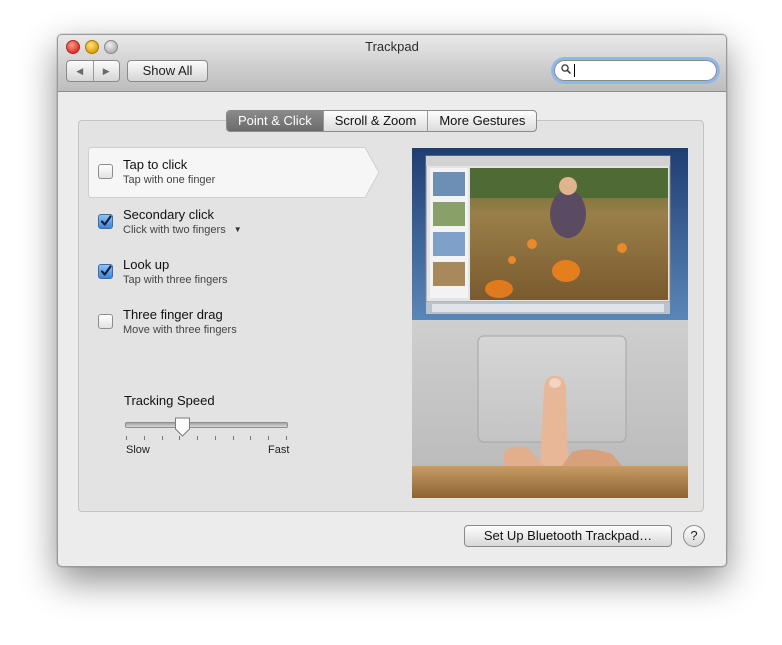  What do you see at coordinates (169, 214) in the screenshot?
I see `option-title: Secondary click` at bounding box center [169, 214].